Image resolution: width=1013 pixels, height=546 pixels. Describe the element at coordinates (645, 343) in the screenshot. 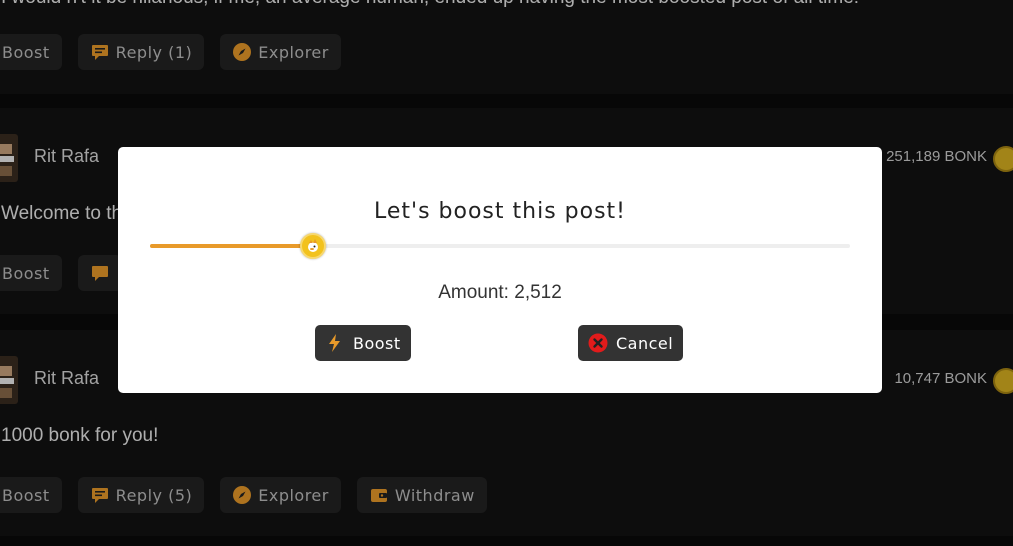

I see `cancel-button-label: Cancel` at that location.